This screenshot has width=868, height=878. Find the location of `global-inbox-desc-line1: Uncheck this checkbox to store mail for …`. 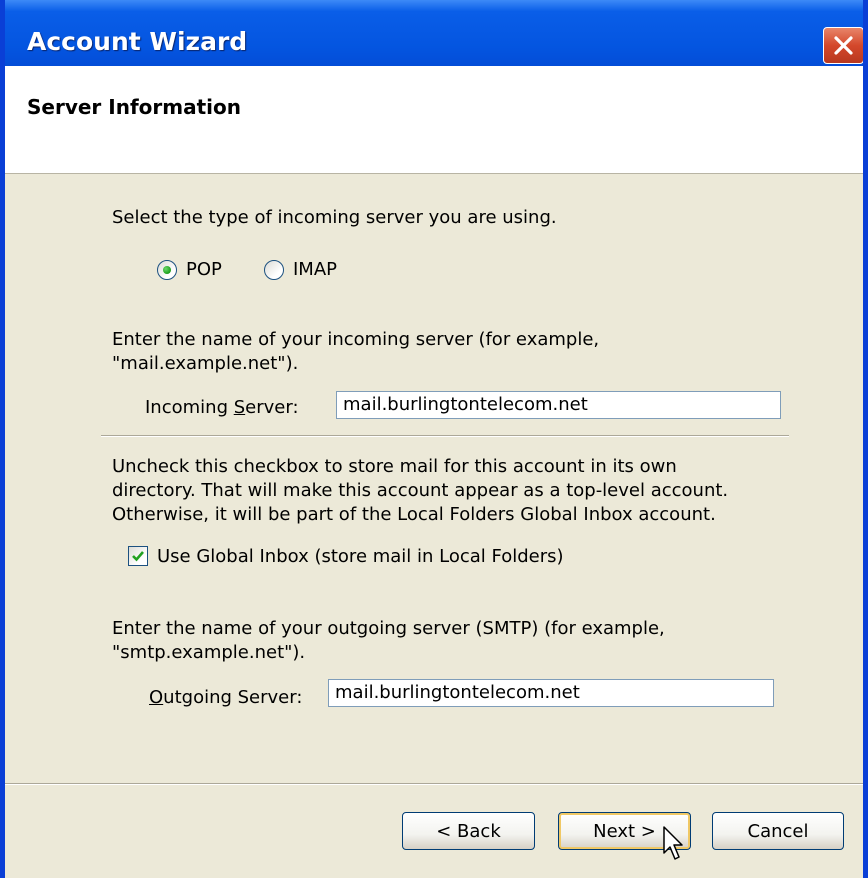

global-inbox-desc-line1: Uncheck this checkbox to store mail for … is located at coordinates (394, 466).